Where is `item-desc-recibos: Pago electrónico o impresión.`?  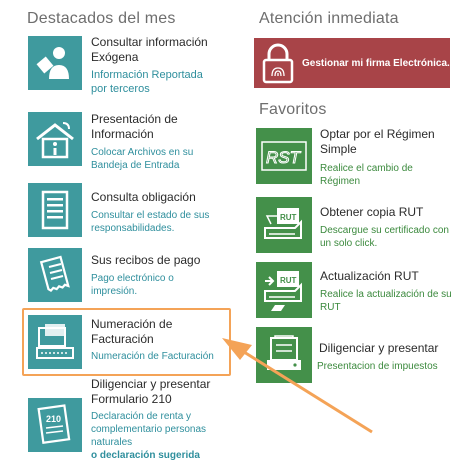 item-desc-recibos: Pago electrónico o impresión. is located at coordinates (156, 285).